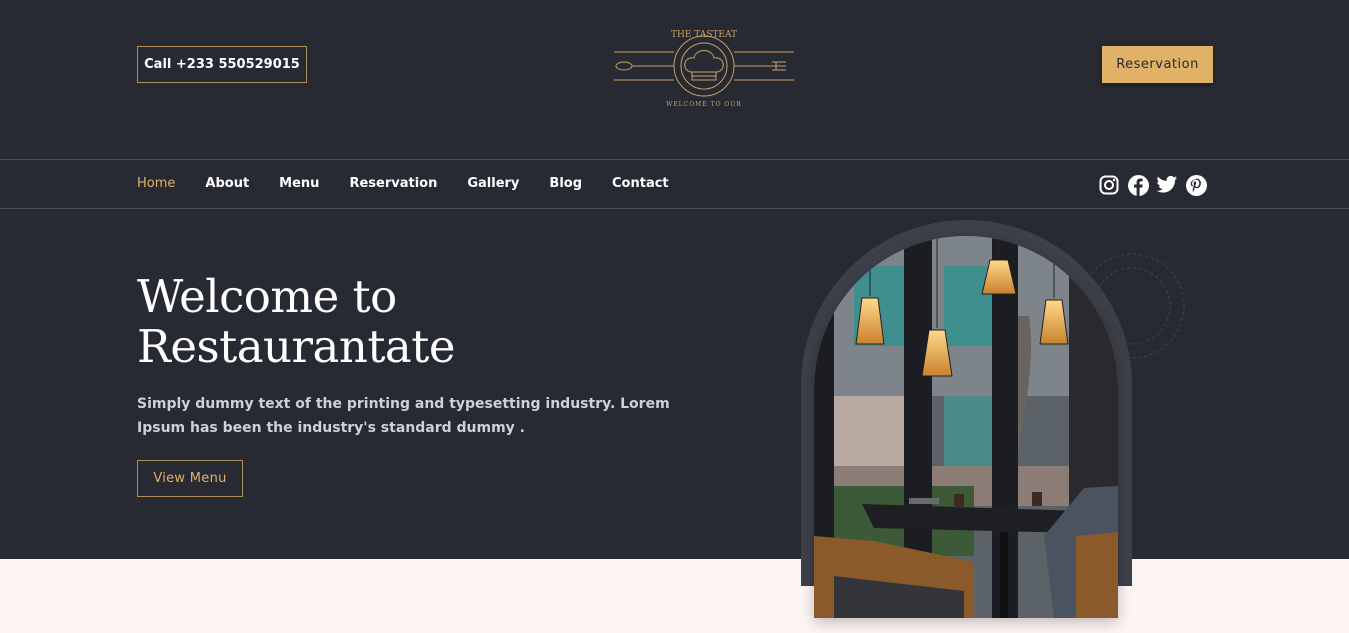  I want to click on hero-title-line2: Restaurantate, so click(296, 346).